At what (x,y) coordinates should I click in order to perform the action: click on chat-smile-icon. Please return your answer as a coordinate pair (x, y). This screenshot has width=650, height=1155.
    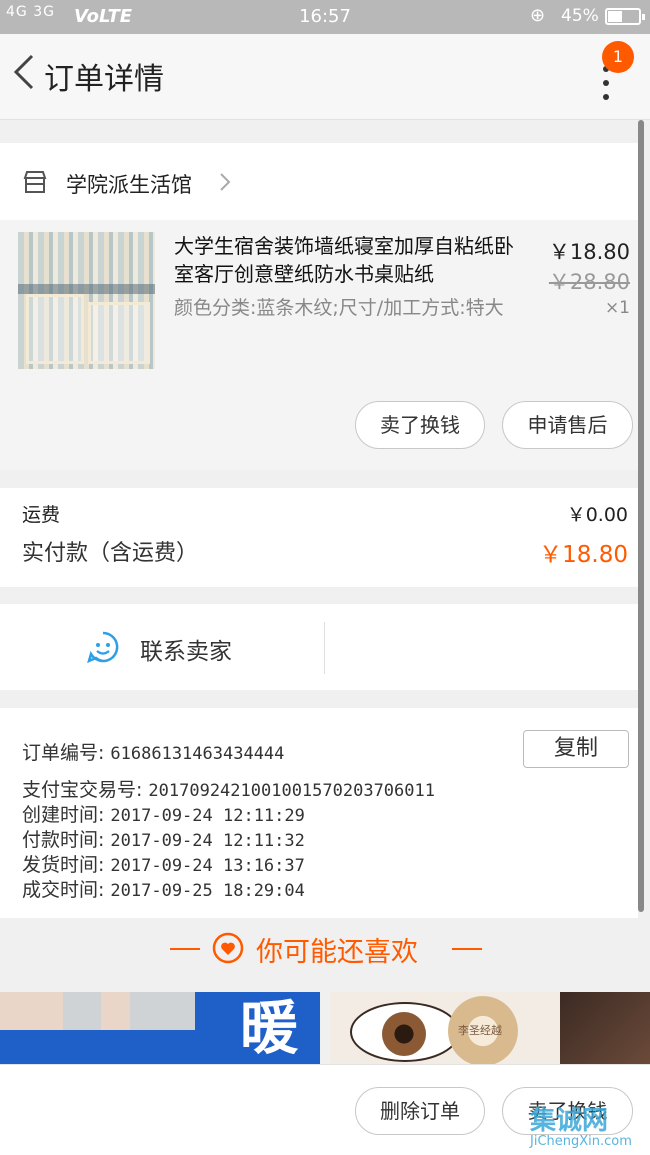
    Looking at the image, I should click on (103, 647).